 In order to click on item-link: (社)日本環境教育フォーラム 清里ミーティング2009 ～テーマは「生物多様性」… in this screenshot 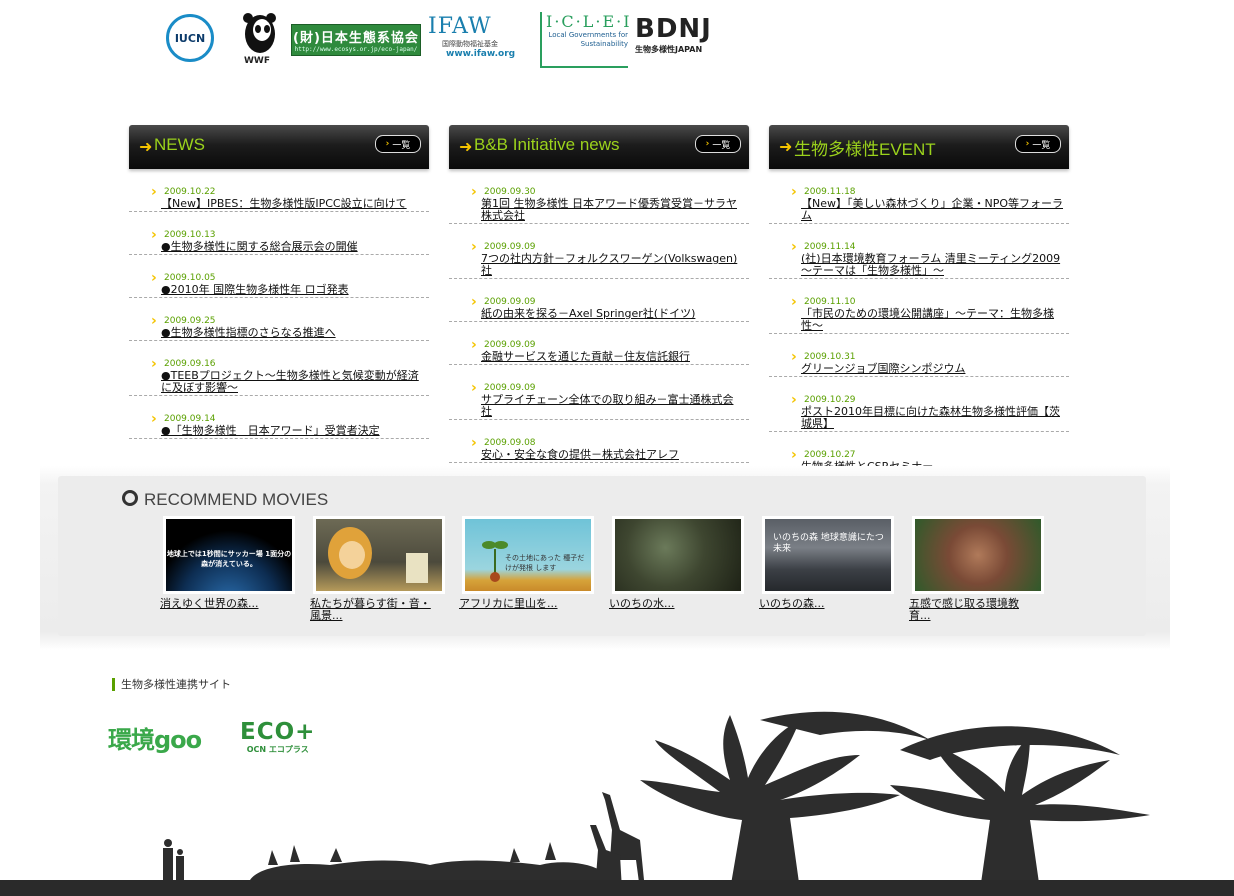, I will do `click(919, 265)`.